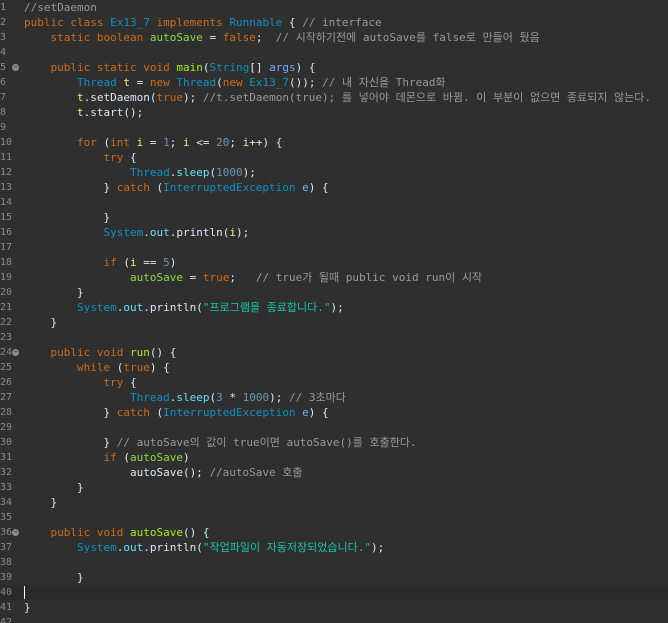  I want to click on code-line: 13 } catch (InterruptedException e) {, so click(334, 187).